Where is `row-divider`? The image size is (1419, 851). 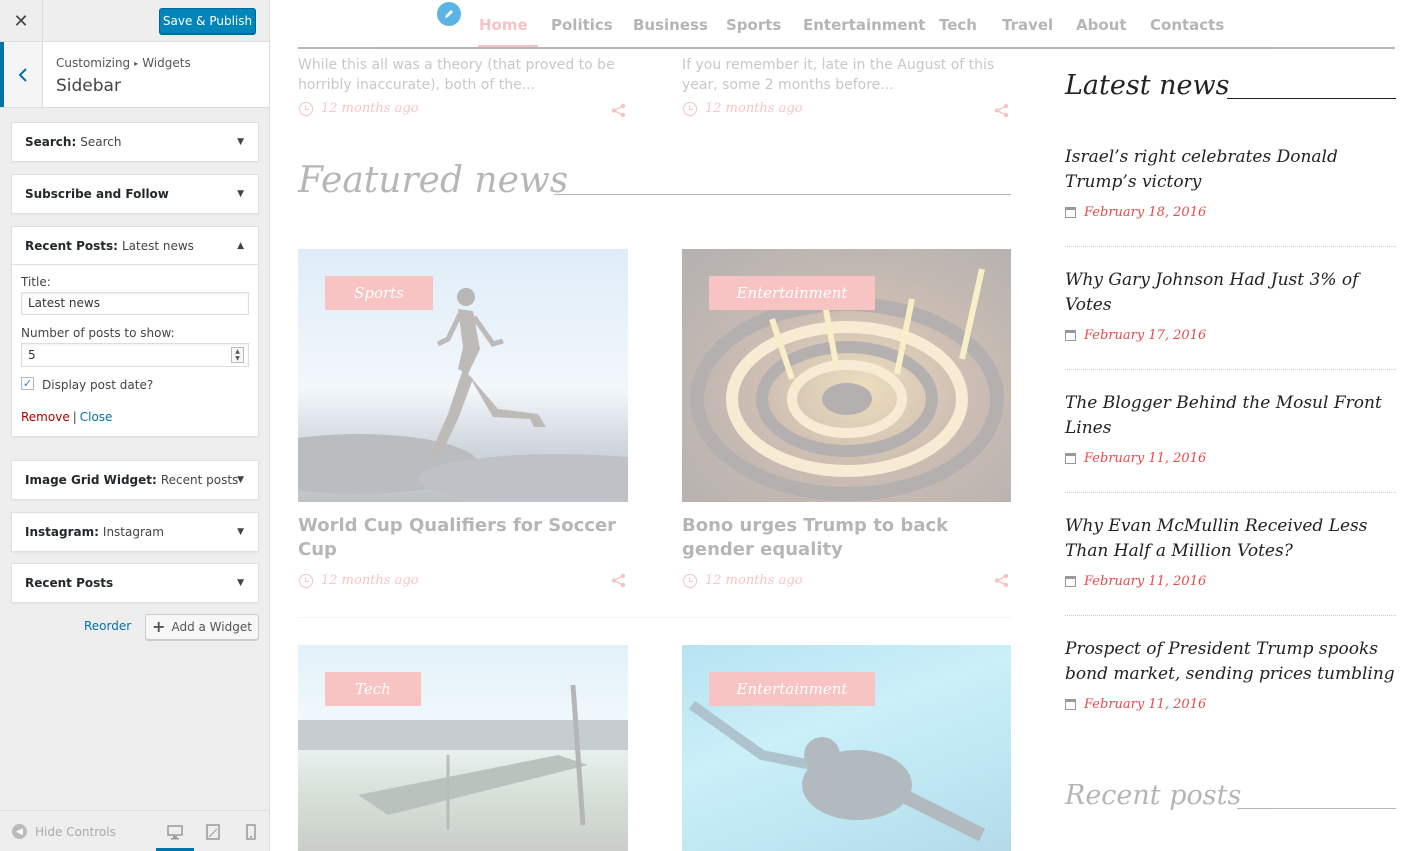
row-divider is located at coordinates (654, 617).